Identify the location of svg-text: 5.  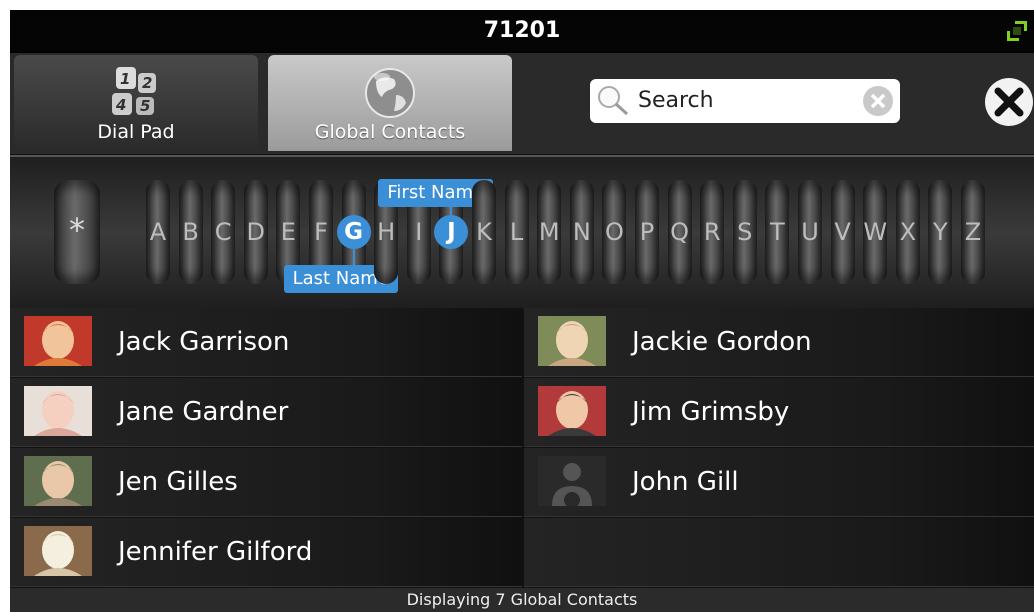
(145, 106).